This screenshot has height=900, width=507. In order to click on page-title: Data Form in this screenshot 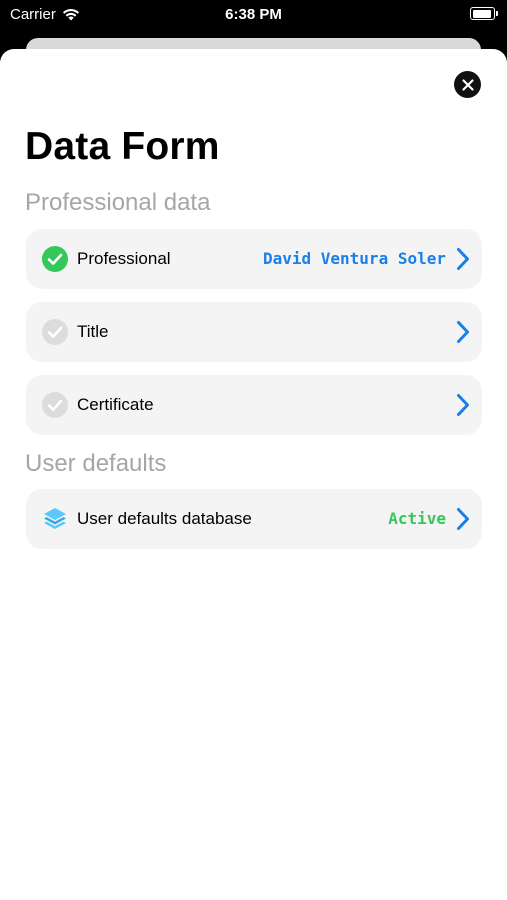, I will do `click(122, 146)`.